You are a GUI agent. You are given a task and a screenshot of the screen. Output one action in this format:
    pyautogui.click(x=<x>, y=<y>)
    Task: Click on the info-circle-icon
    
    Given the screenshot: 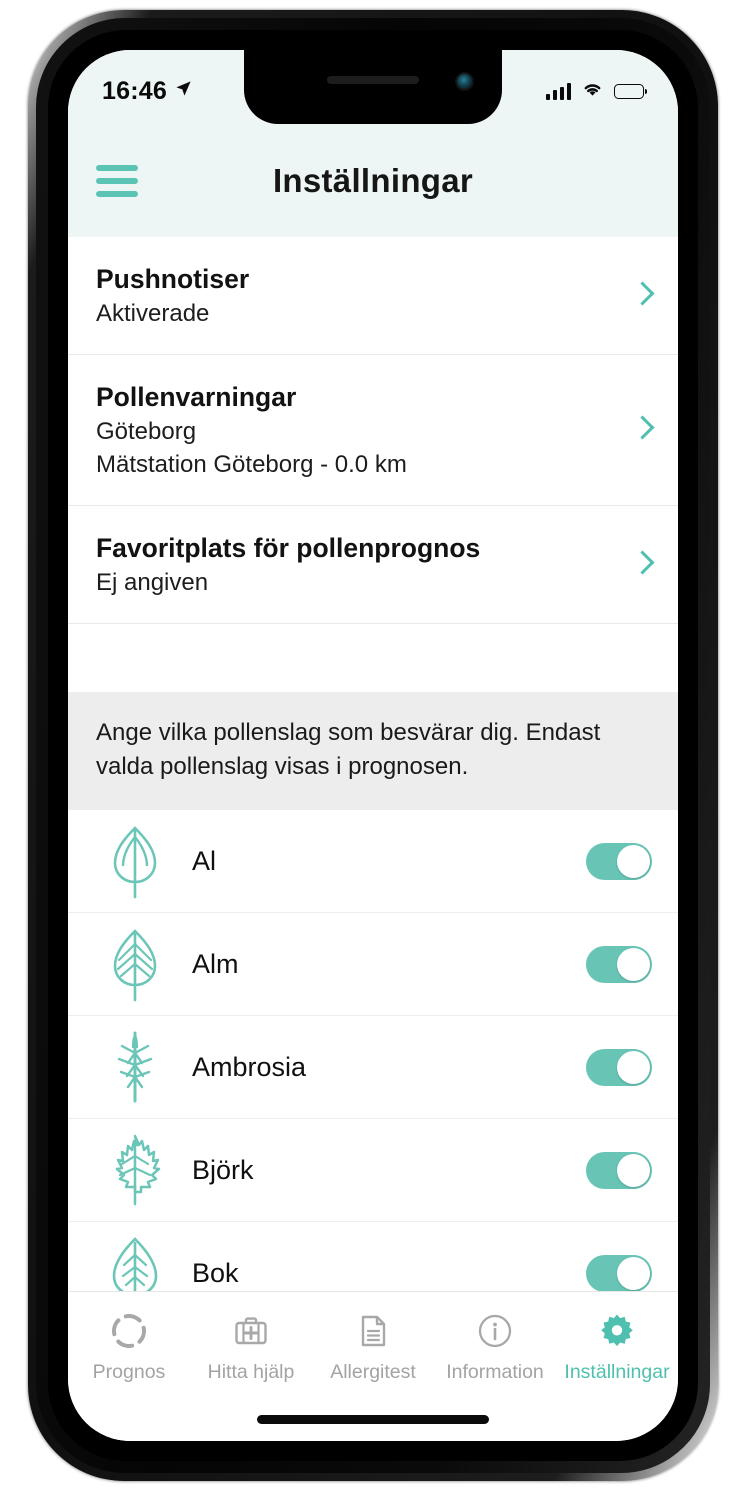 What is the action you would take?
    pyautogui.click(x=495, y=1331)
    